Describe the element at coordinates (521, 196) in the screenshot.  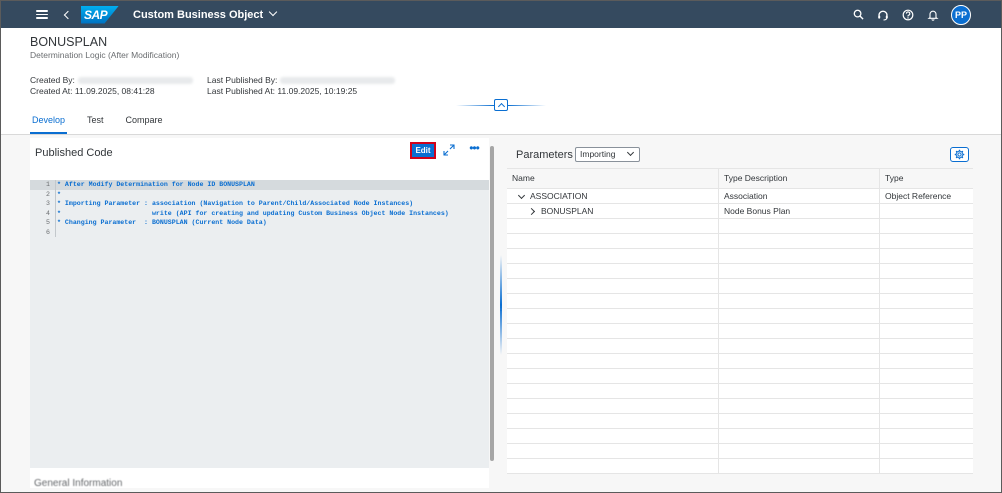
I see `collapse-node-icon` at that location.